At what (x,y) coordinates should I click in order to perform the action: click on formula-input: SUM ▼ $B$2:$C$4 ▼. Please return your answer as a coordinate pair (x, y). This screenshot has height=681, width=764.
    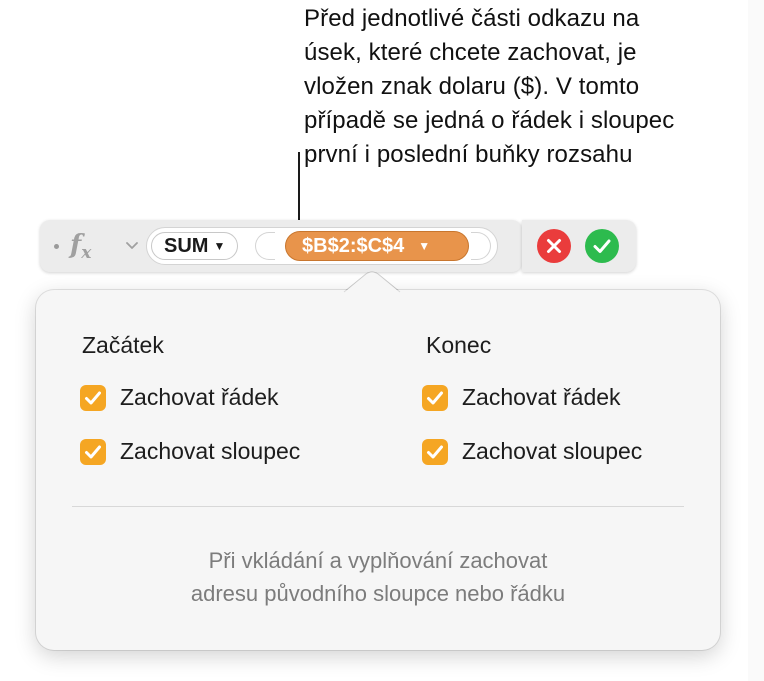
    Looking at the image, I should click on (322, 246).